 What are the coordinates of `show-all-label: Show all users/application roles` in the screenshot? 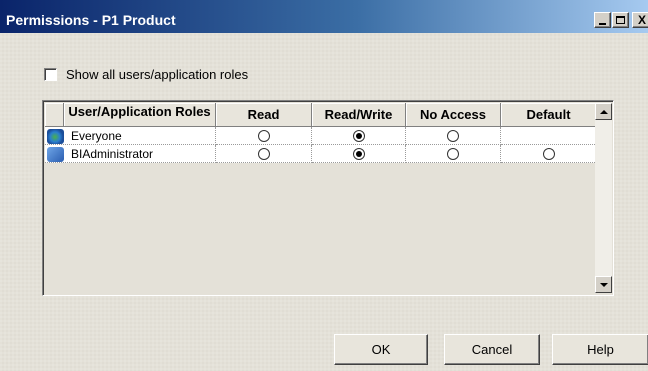 It's located at (157, 74).